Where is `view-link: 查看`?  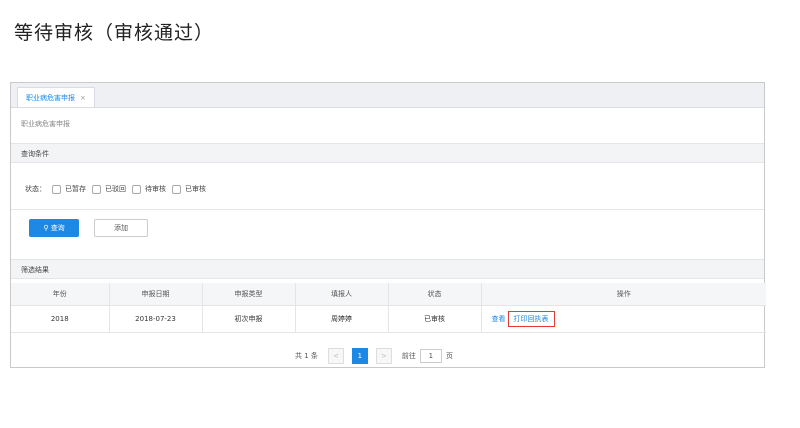 view-link: 查看 is located at coordinates (499, 319).